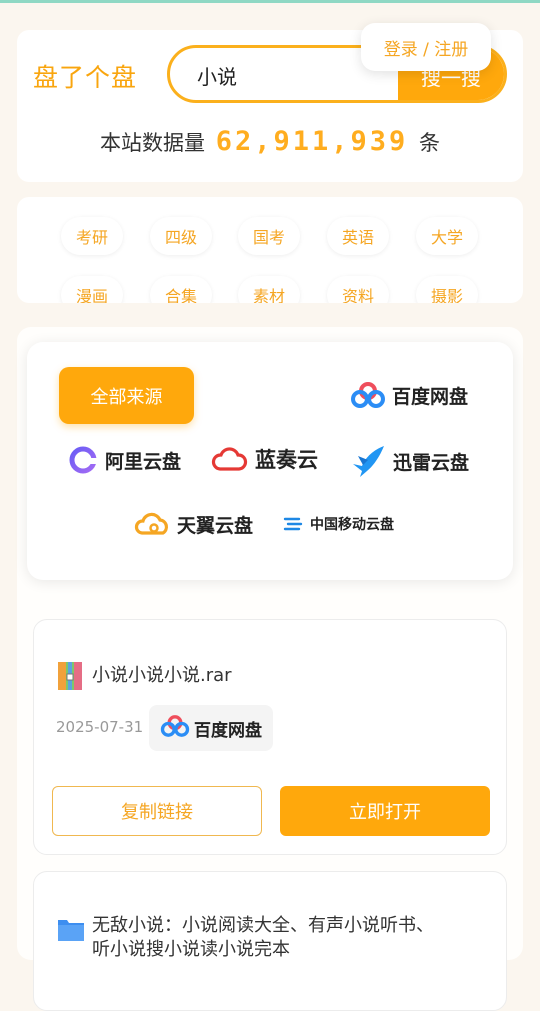  I want to click on result-source-badge: 百度网盘, so click(211, 728).